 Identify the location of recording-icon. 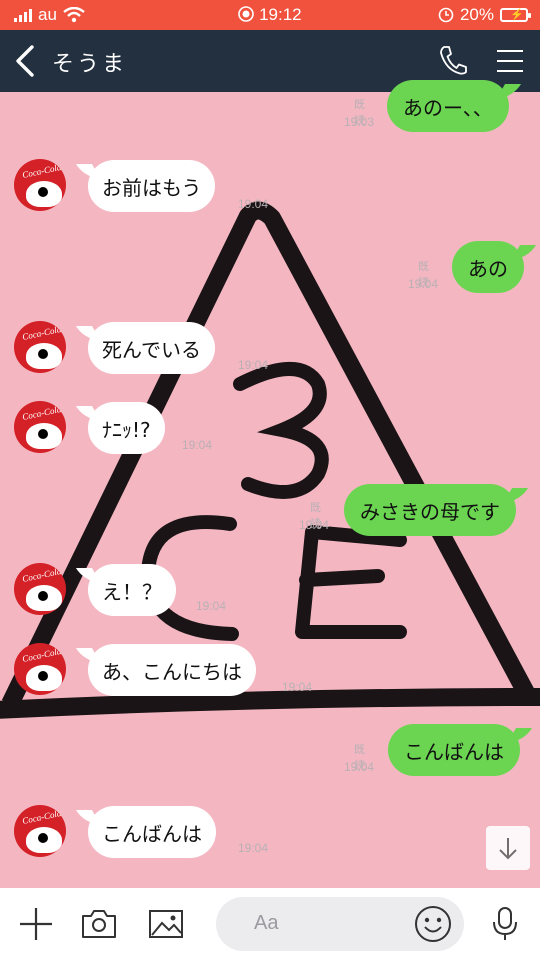
(246, 14).